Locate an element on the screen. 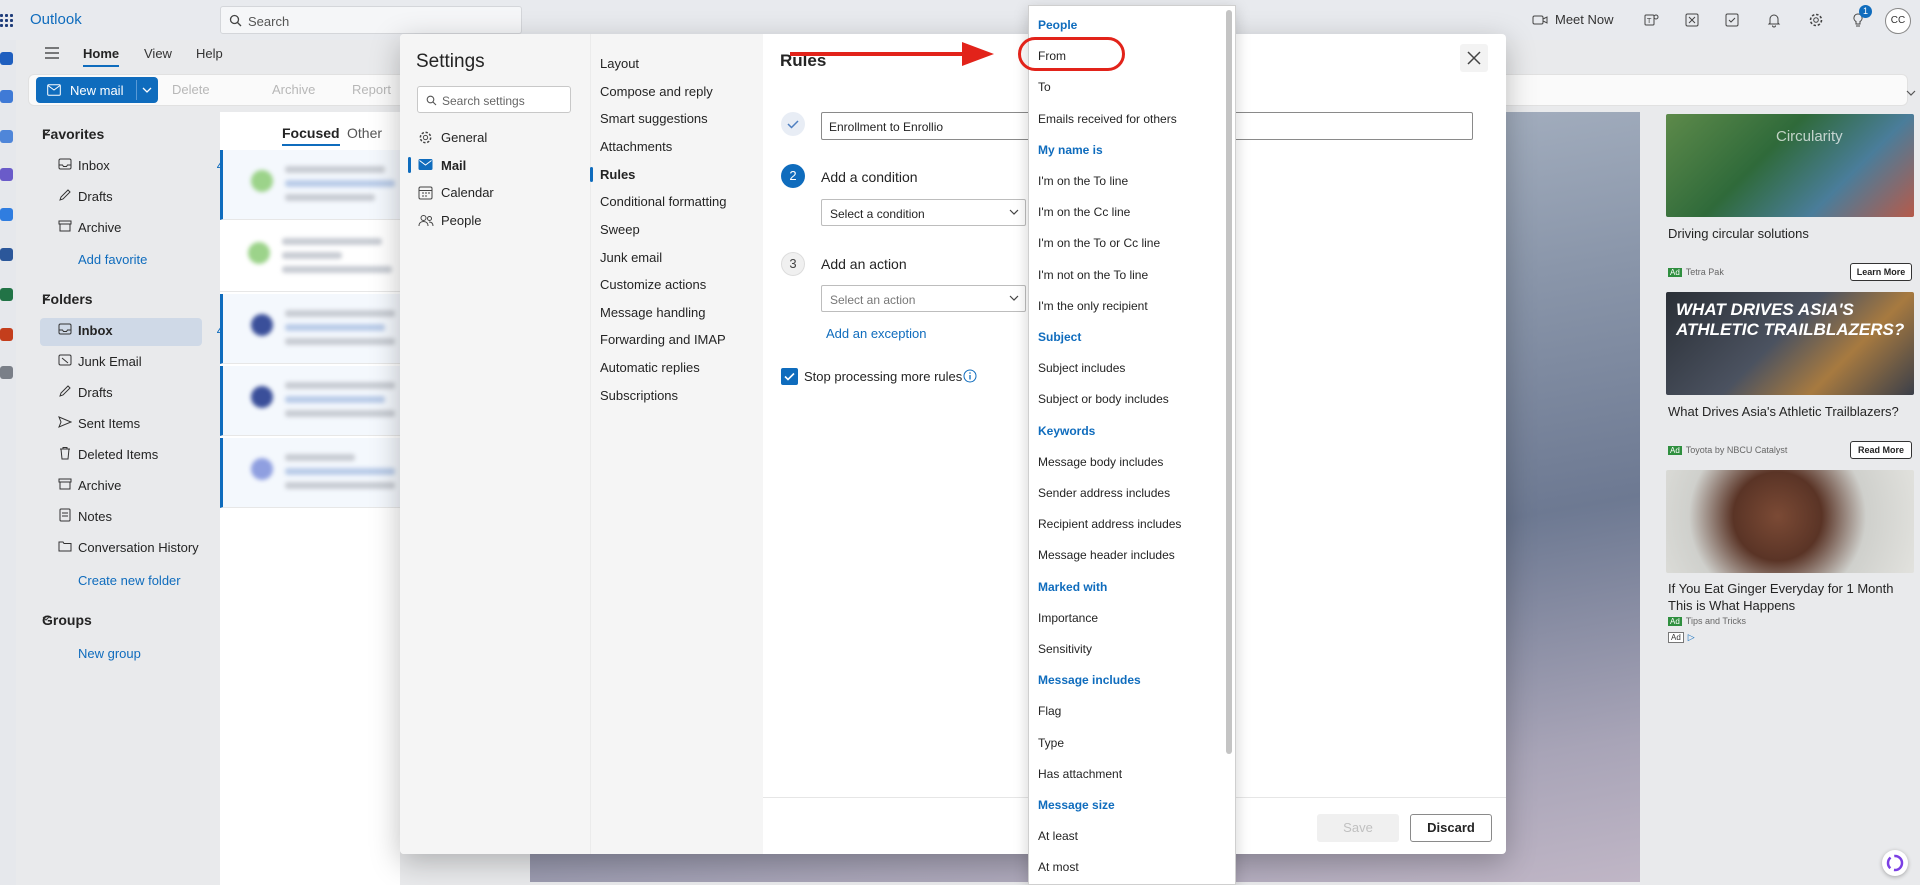 This screenshot has width=1920, height=885. tab-other: Other is located at coordinates (364, 133).